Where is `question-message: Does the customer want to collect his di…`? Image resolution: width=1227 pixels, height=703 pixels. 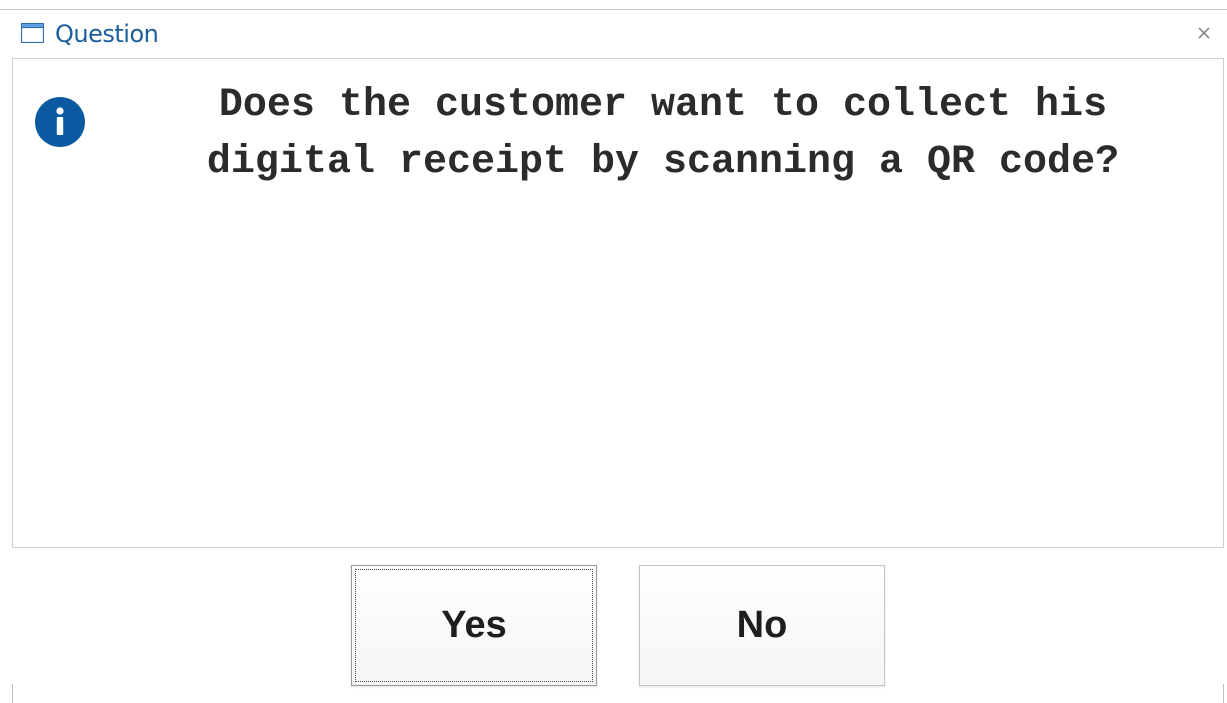
question-message: Does the customer want to collect his di… is located at coordinates (663, 134).